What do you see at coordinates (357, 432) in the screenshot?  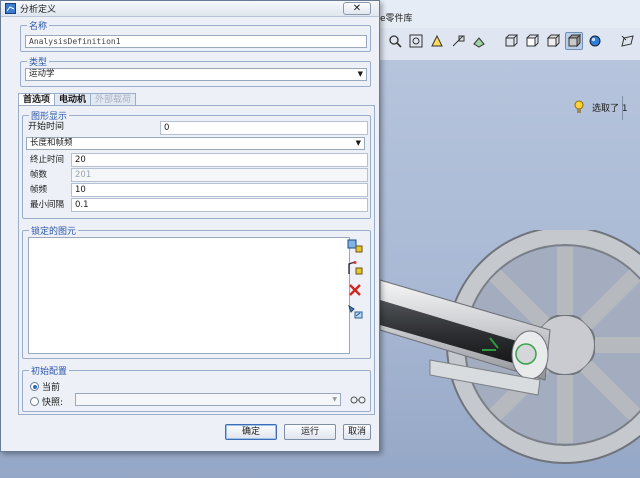 I see `cancel-button: 取消` at bounding box center [357, 432].